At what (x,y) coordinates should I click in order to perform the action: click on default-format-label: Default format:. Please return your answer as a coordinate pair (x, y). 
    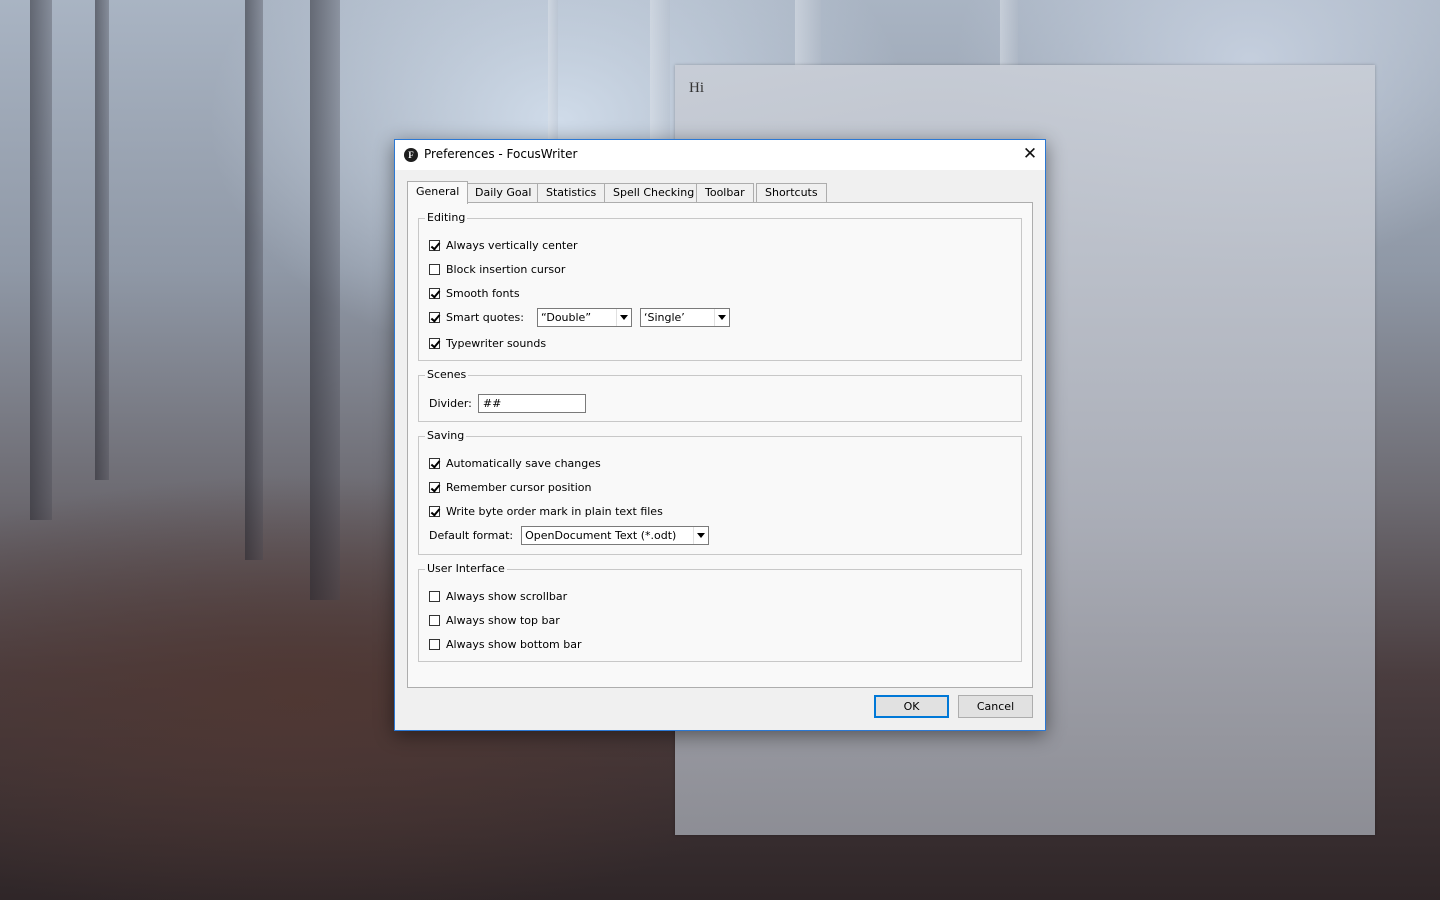
    Looking at the image, I should click on (471, 535).